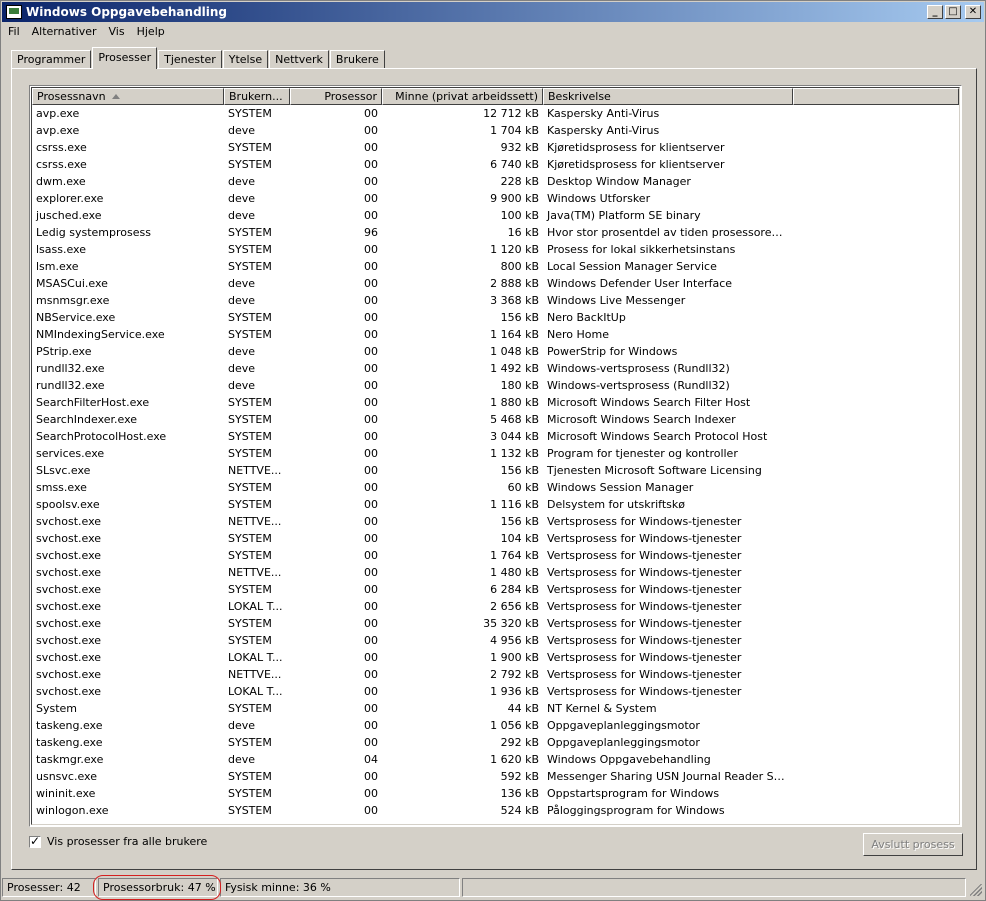 This screenshot has height=901, width=986. I want to click on process-name-cell: dwm.exe, so click(61, 181).